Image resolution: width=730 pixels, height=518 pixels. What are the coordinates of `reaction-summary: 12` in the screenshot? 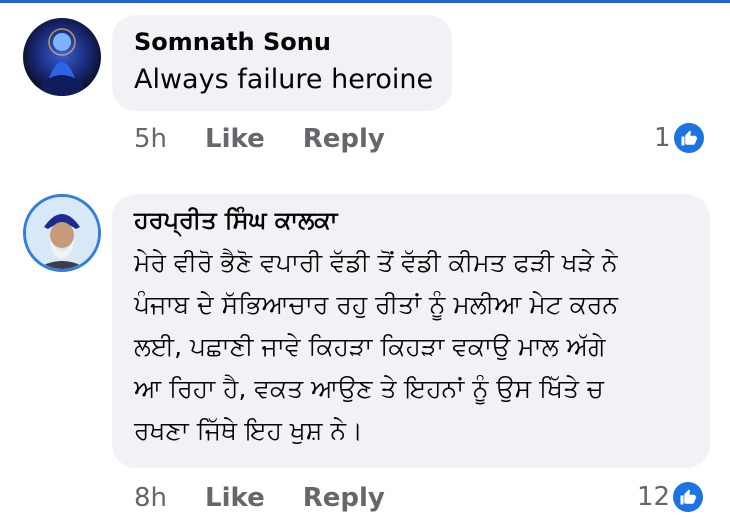 It's located at (670, 497).